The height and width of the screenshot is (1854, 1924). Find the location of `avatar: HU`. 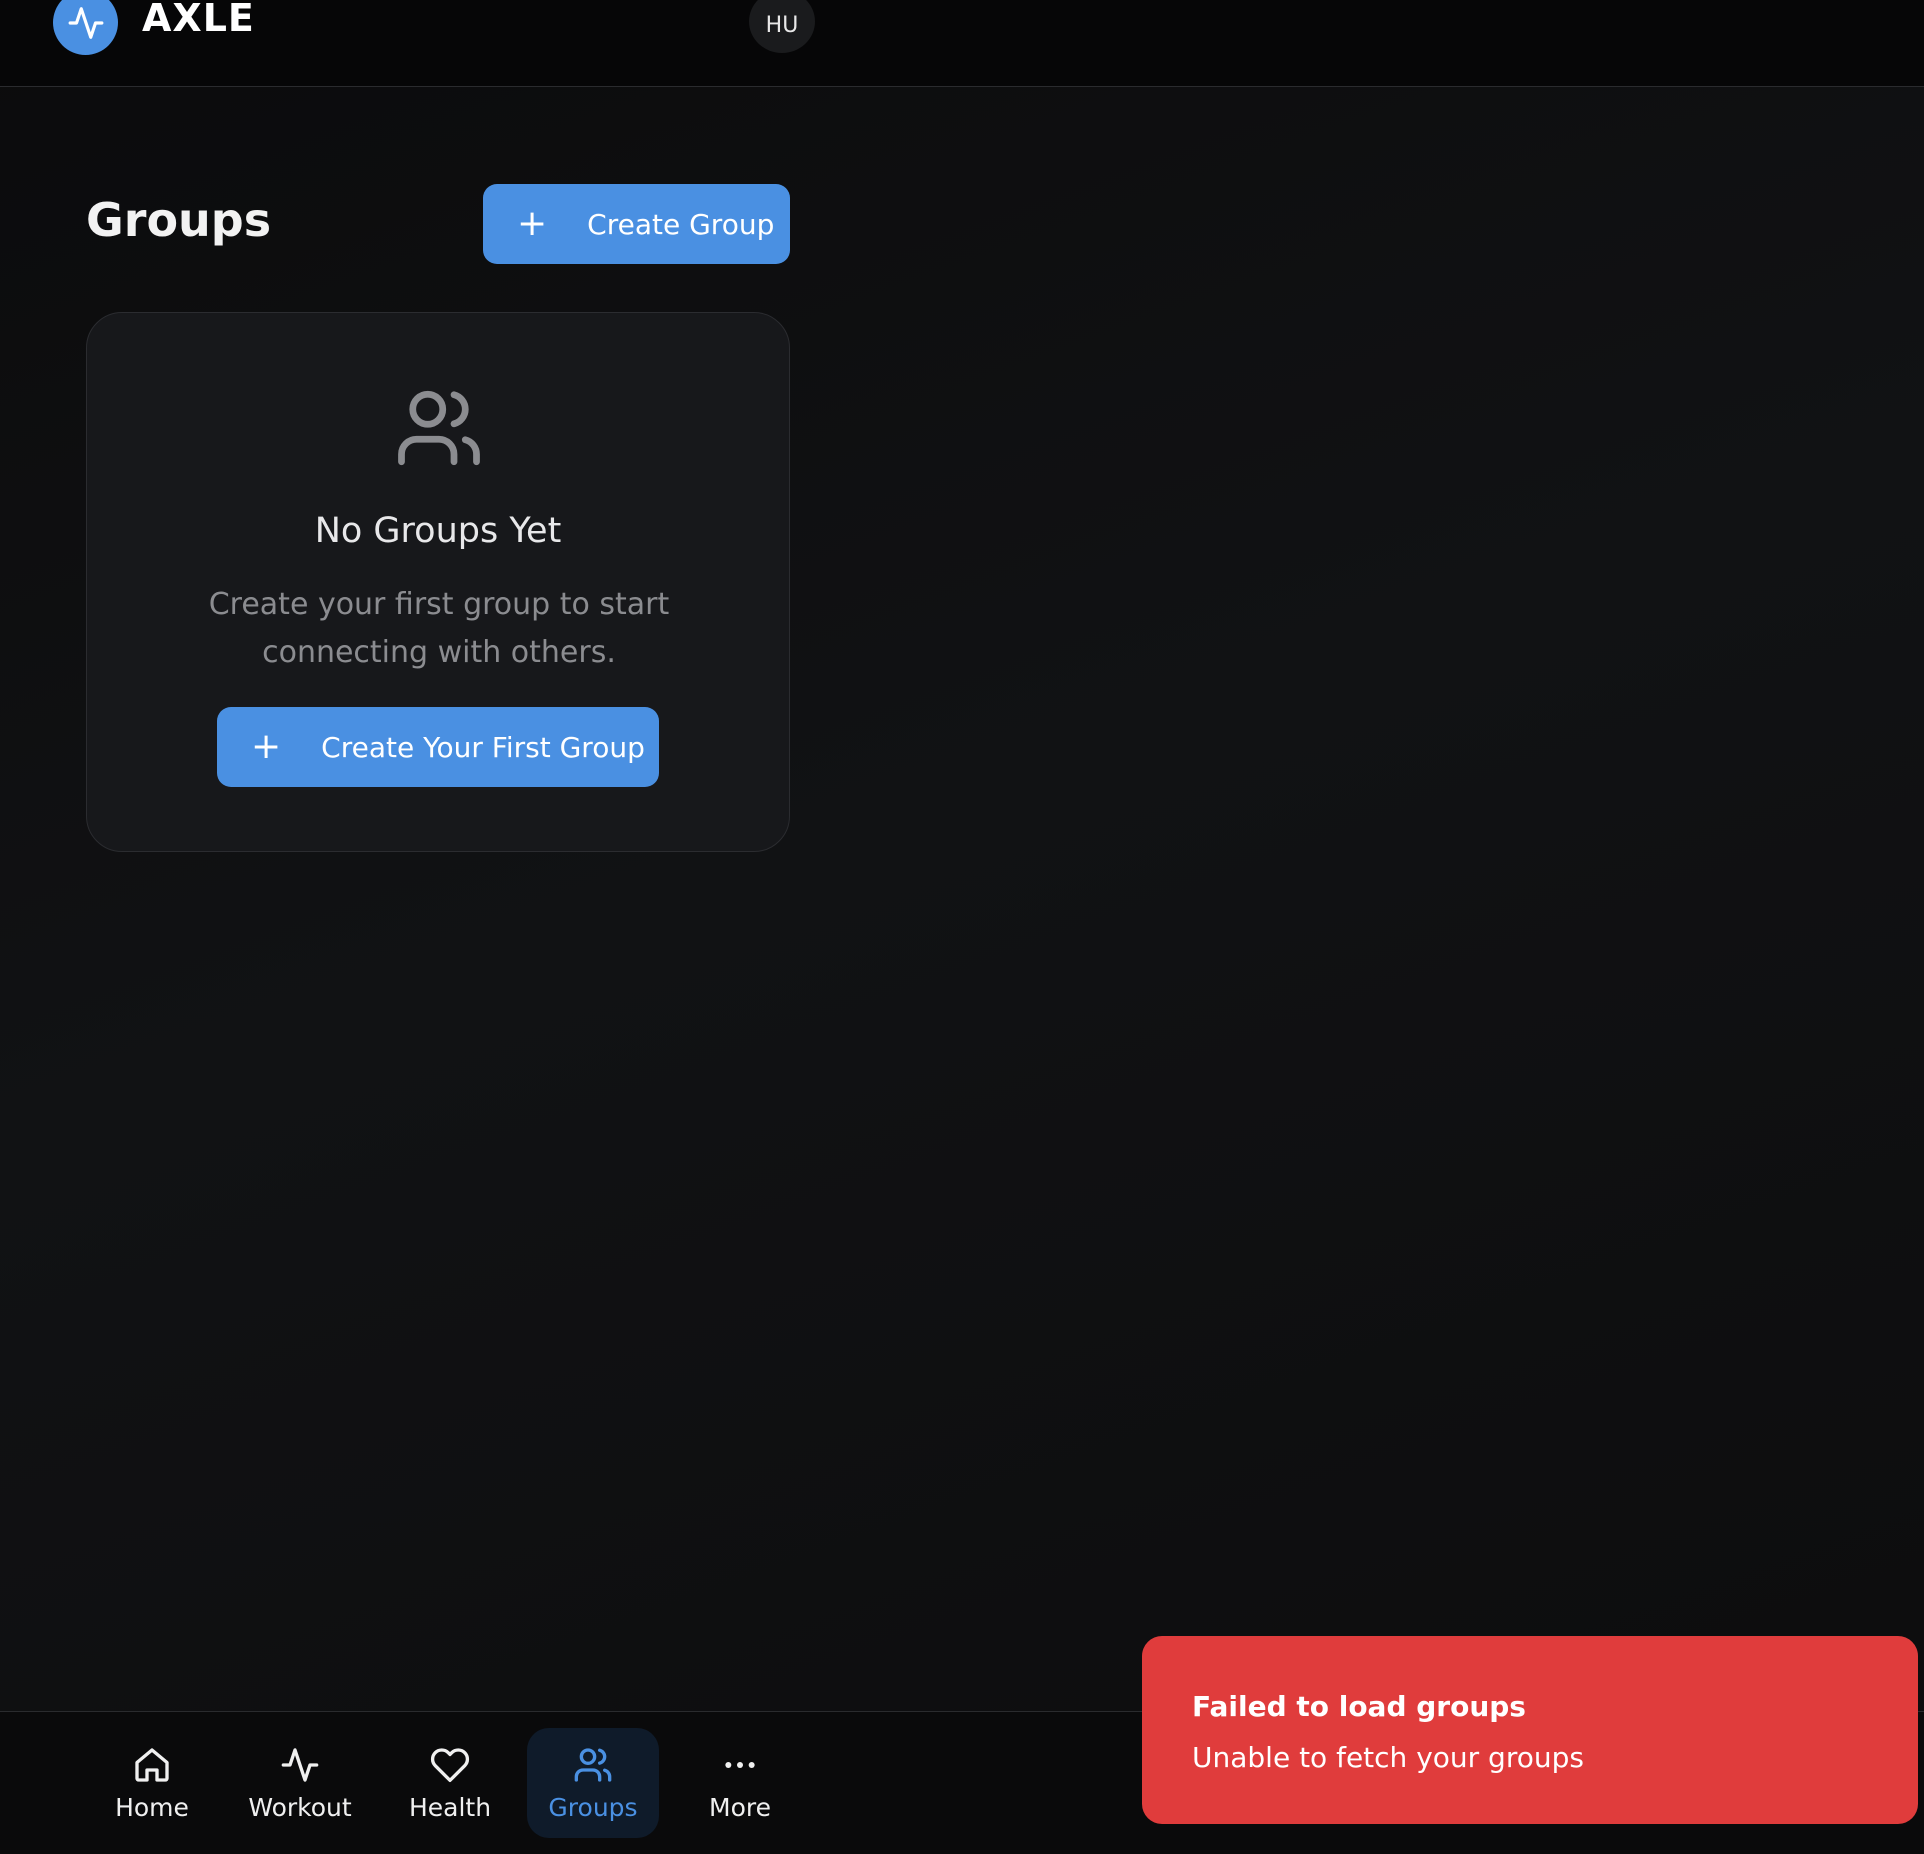

avatar: HU is located at coordinates (782, 26).